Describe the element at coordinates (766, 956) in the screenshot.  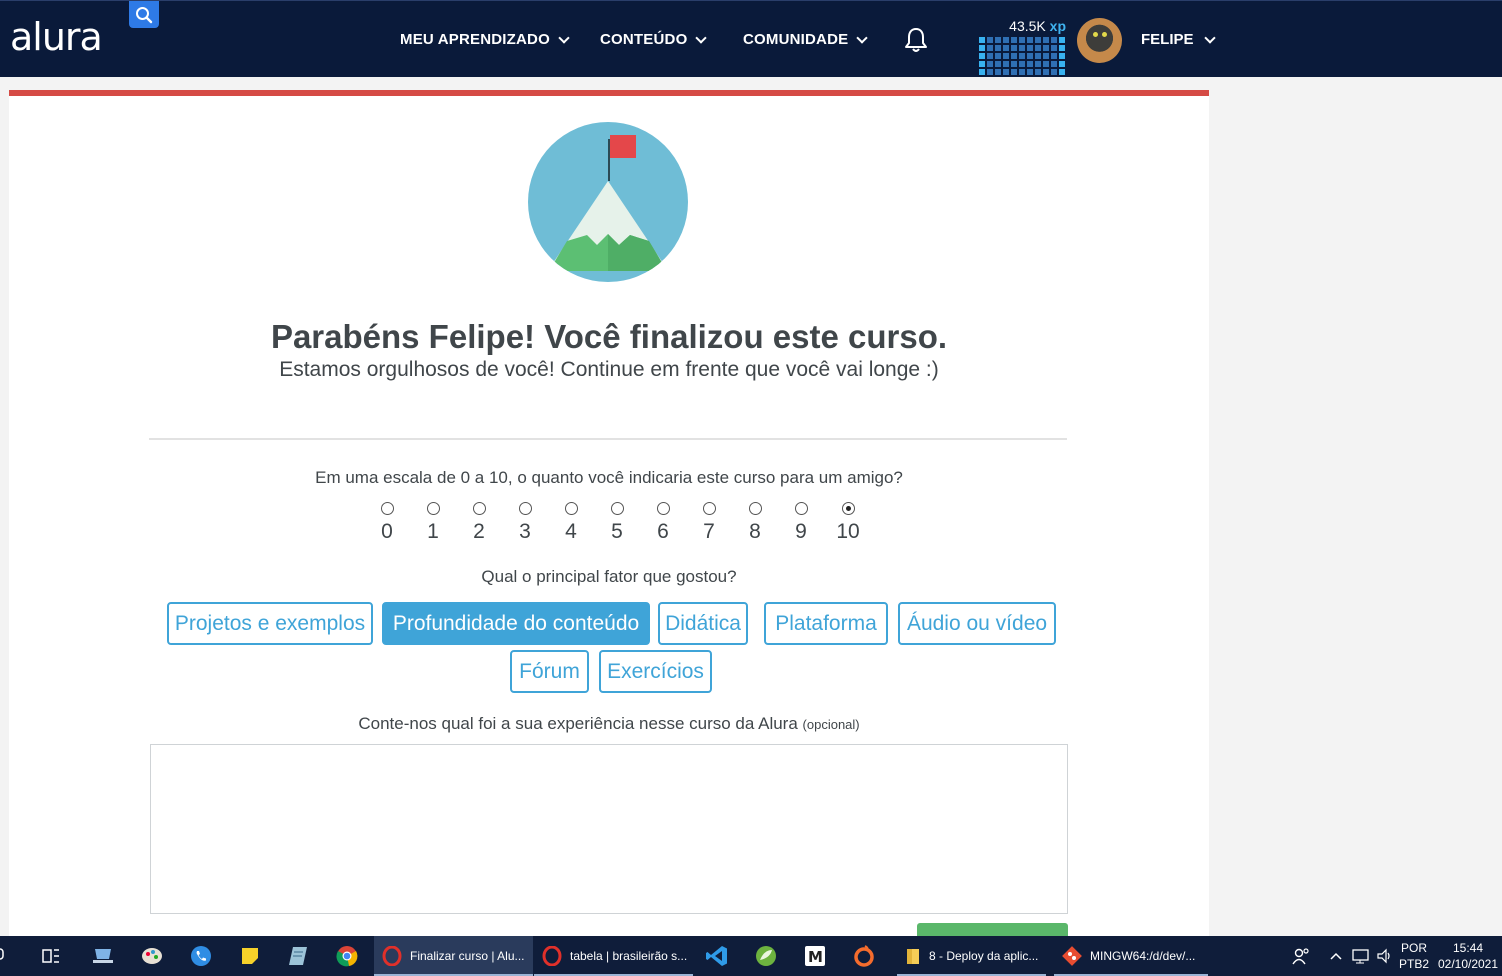
I see `spring-tools-icon` at that location.